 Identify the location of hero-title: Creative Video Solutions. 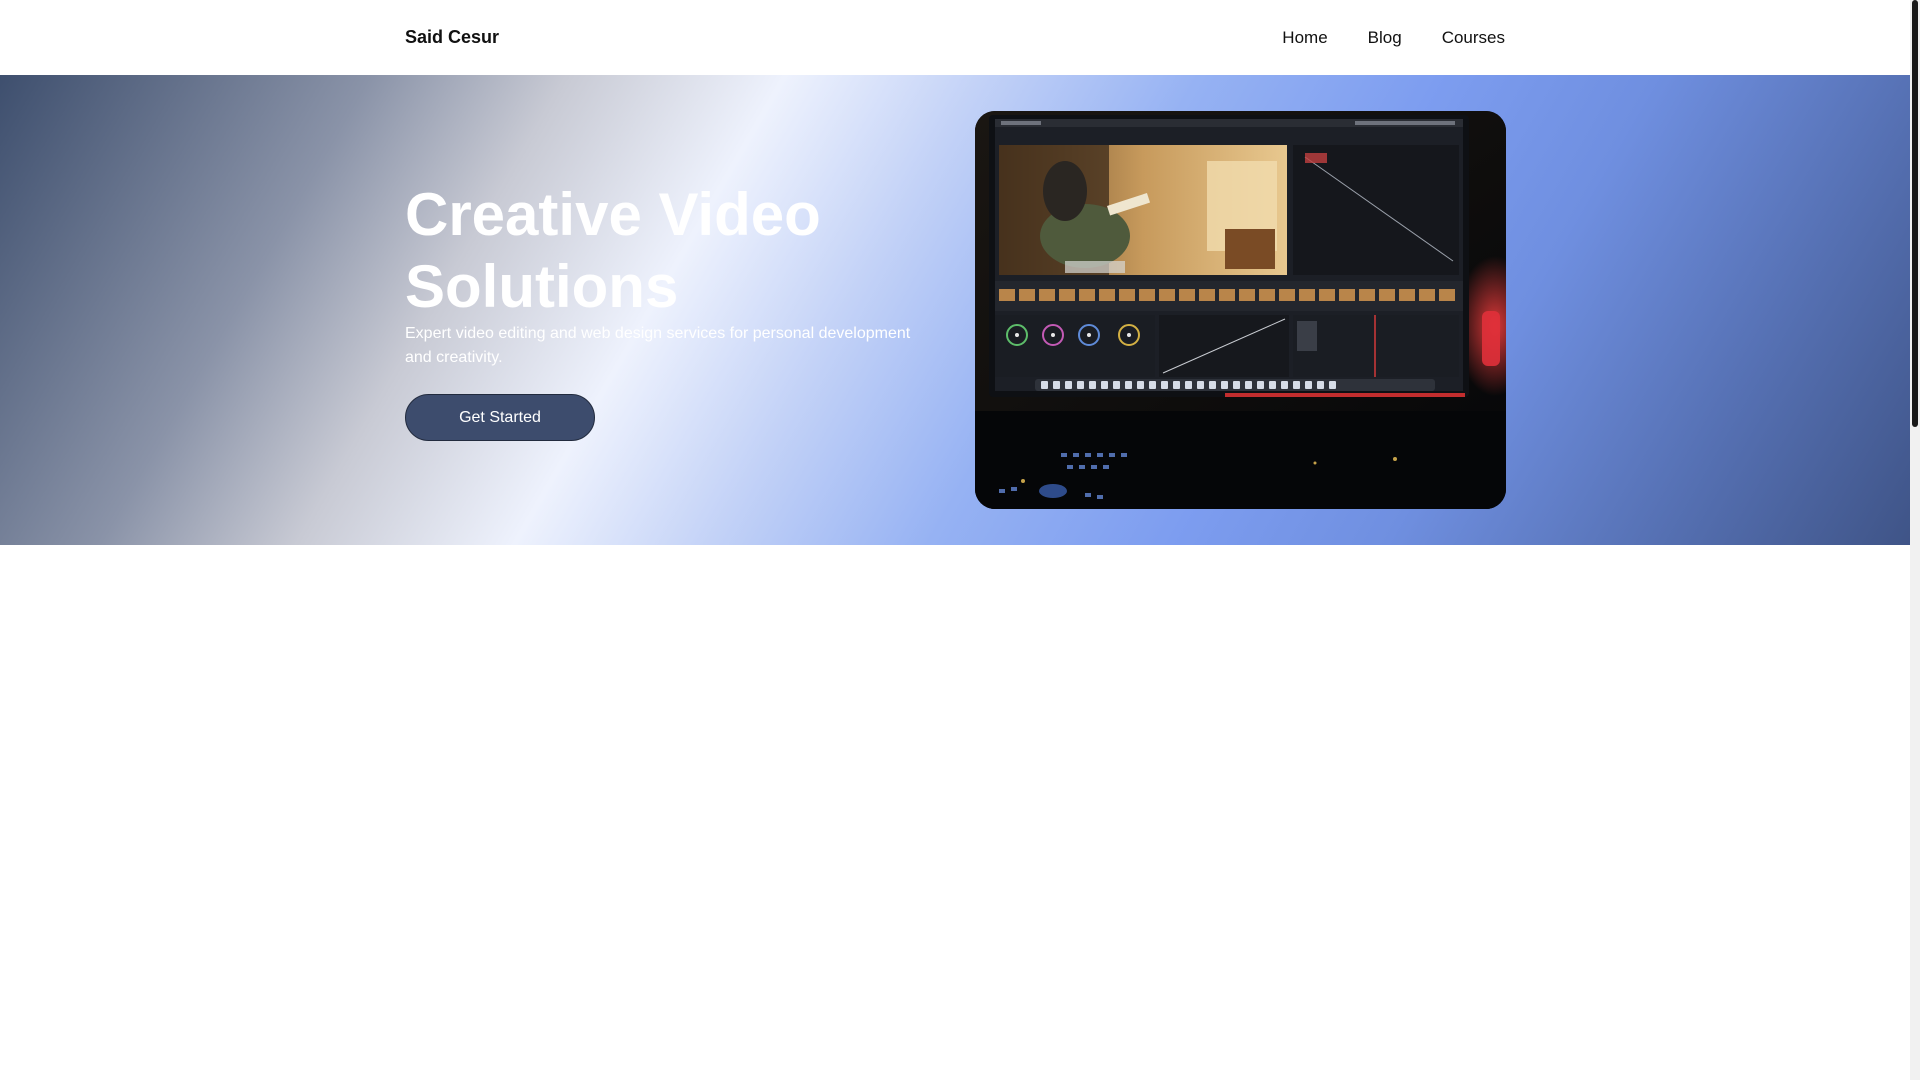
(613, 250).